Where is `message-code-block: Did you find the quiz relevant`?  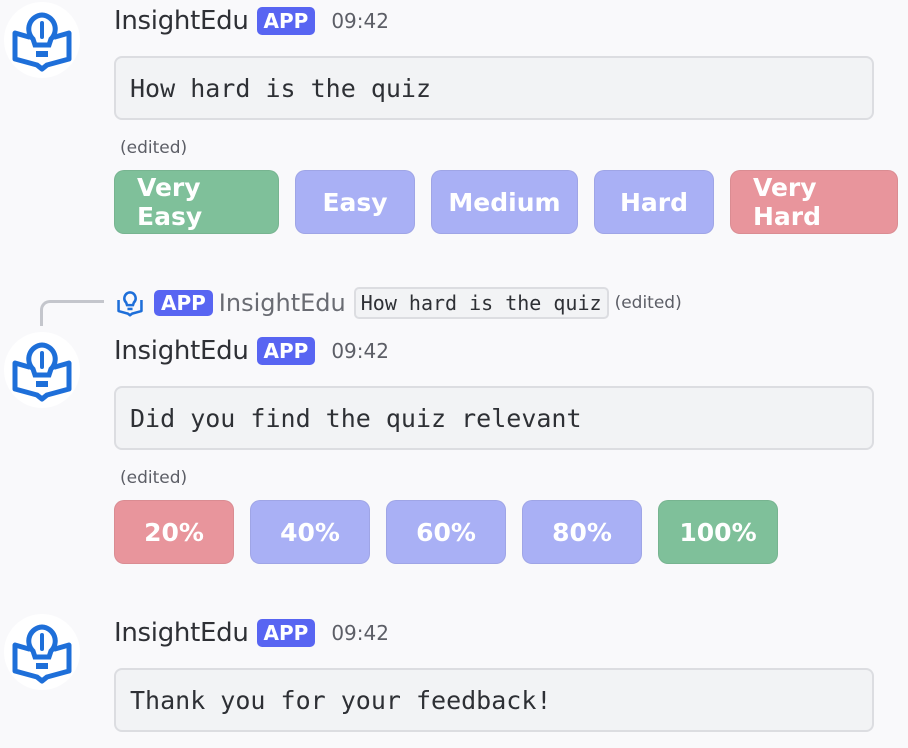
message-code-block: Did you find the quiz relevant is located at coordinates (494, 418).